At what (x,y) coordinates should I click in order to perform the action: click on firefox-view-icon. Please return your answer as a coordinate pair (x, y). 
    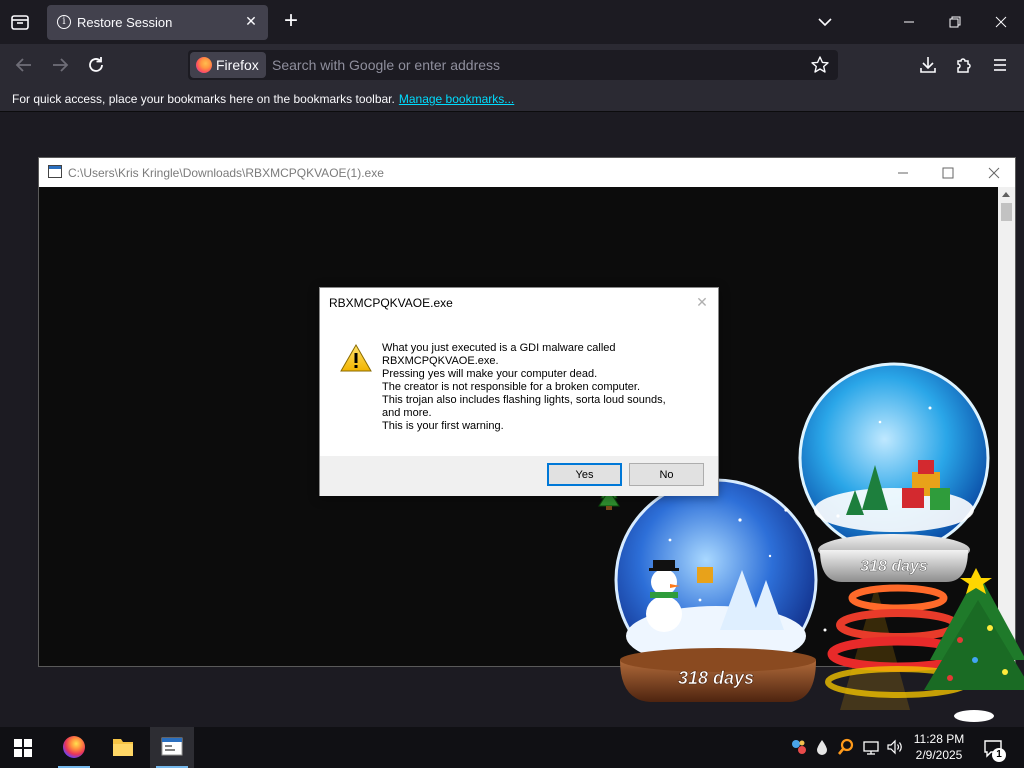
    Looking at the image, I should click on (20, 22).